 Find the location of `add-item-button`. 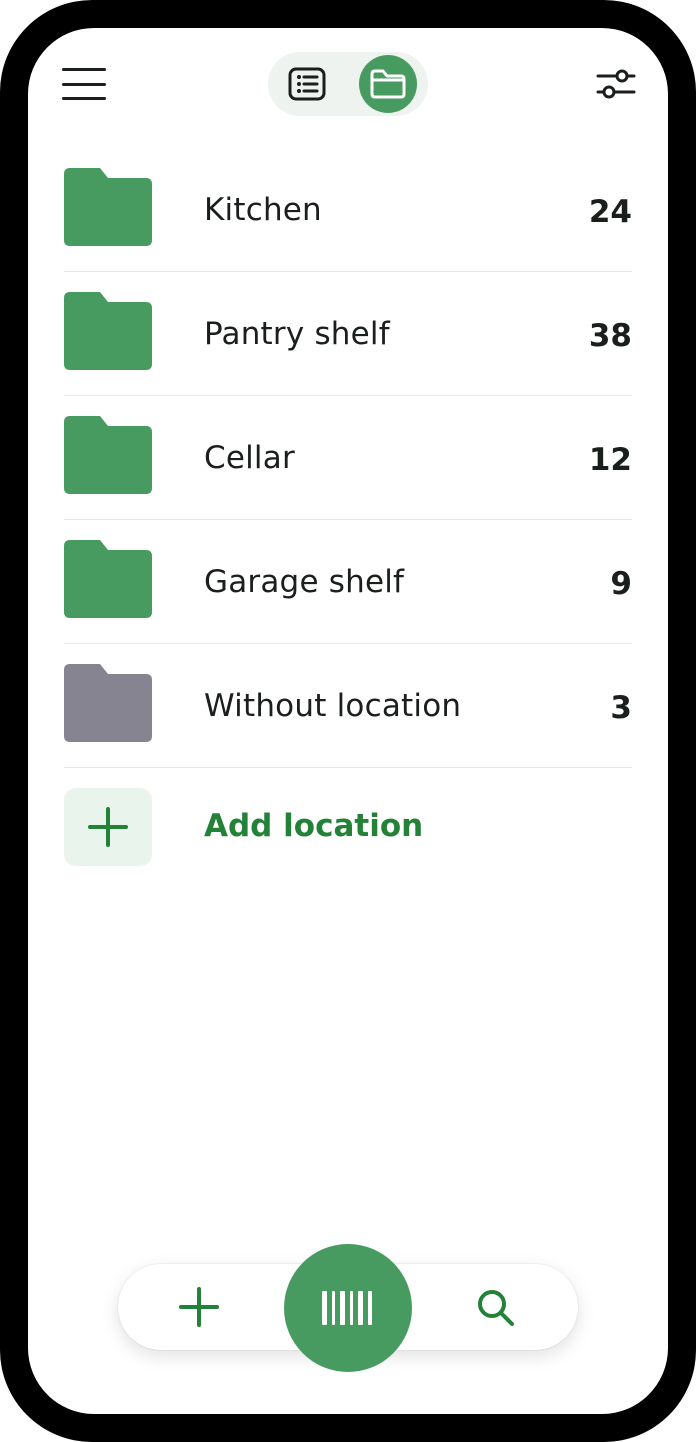

add-item-button is located at coordinates (199, 1307).